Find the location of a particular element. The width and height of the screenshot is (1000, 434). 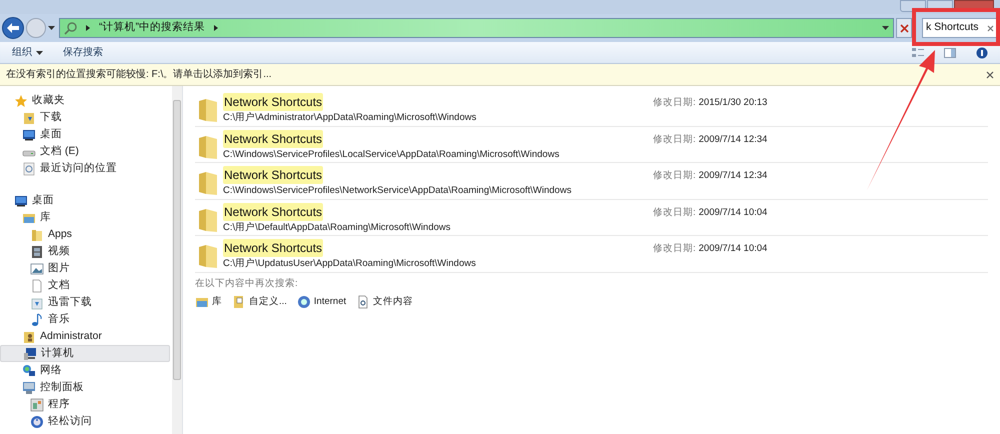

picture-icon is located at coordinates (37, 269).